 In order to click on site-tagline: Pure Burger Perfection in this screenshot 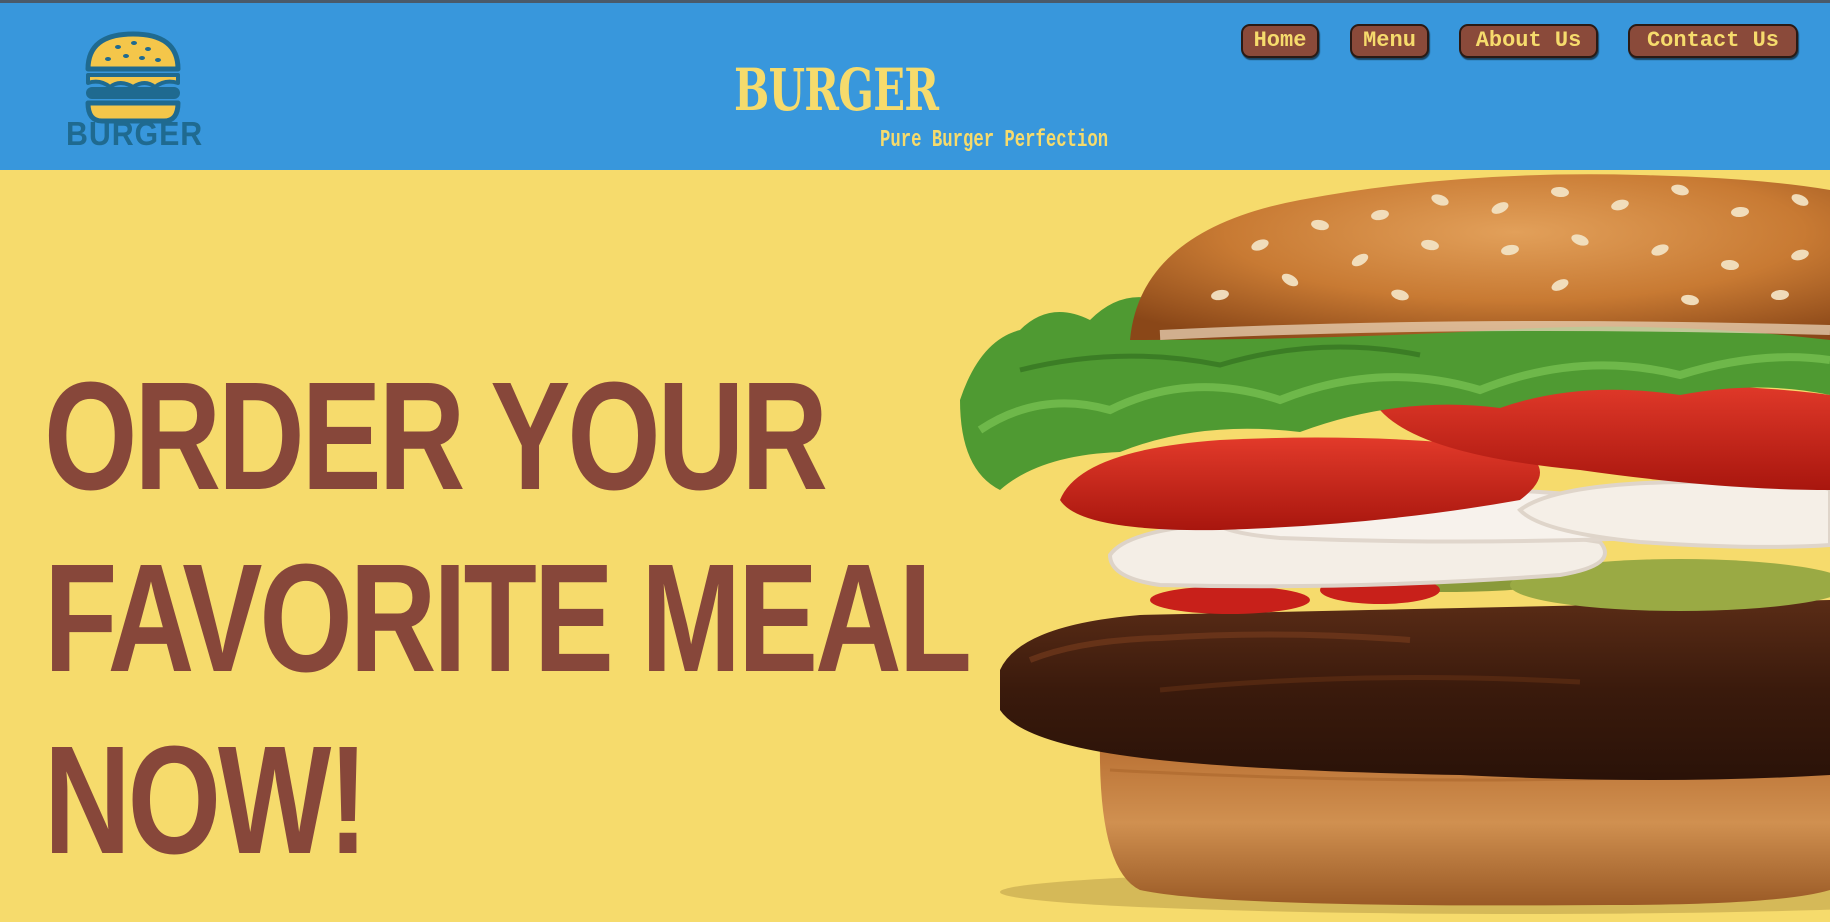, I will do `click(994, 140)`.